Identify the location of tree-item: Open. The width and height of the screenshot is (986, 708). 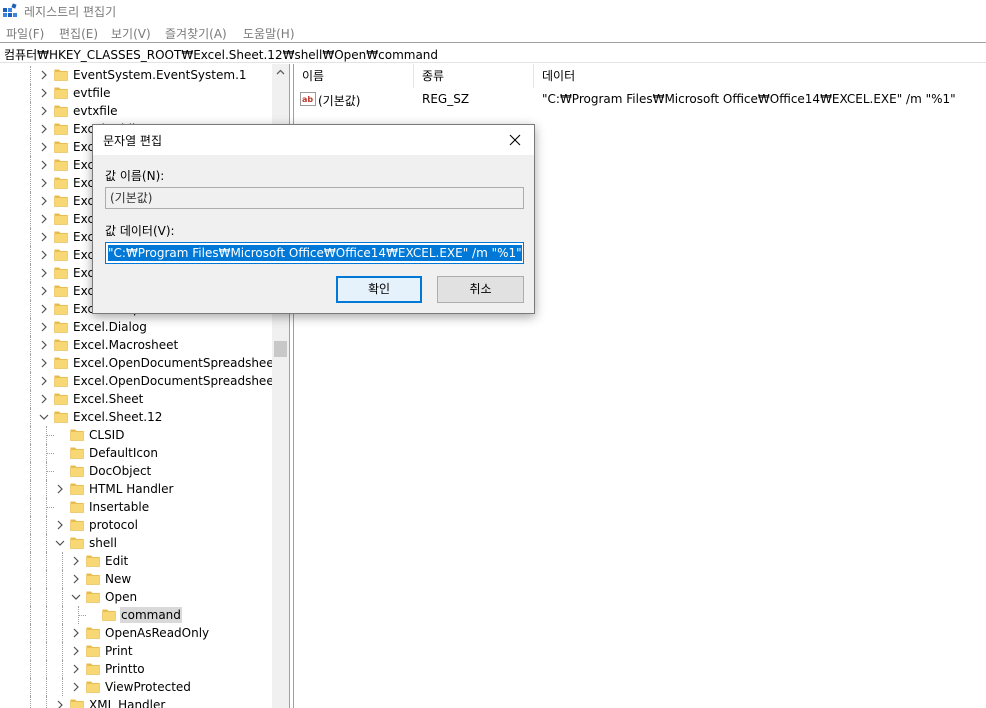
(136, 597).